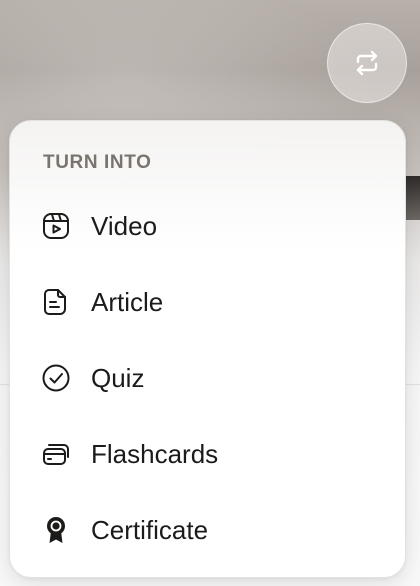  What do you see at coordinates (155, 453) in the screenshot?
I see `menu-item-label: Flashcards` at bounding box center [155, 453].